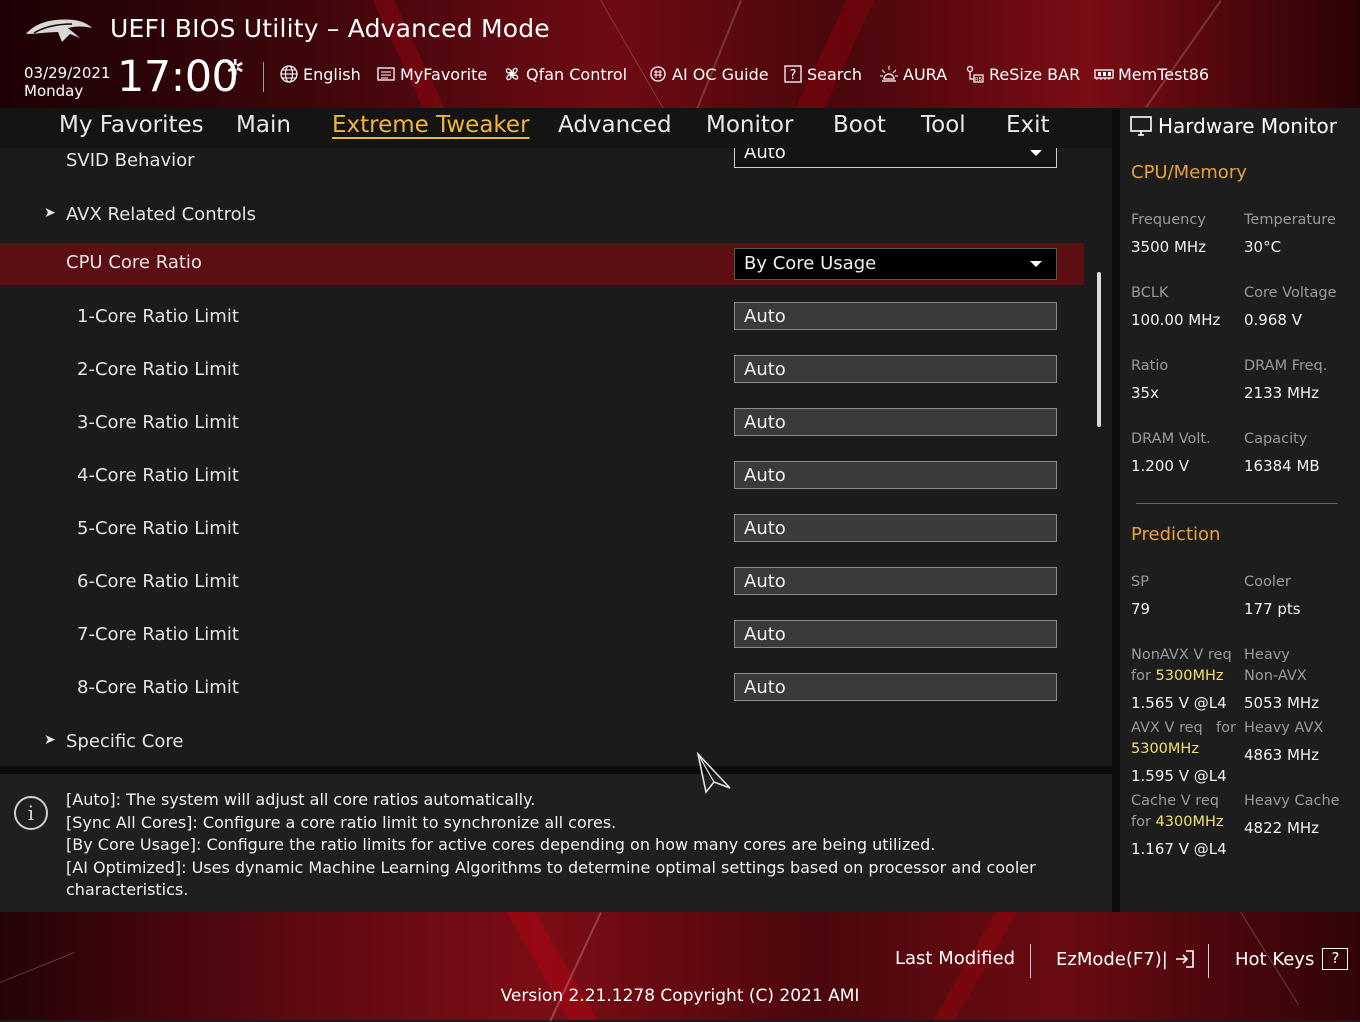  Describe the element at coordinates (1335, 959) in the screenshot. I see `help-question-icon: ?` at that location.